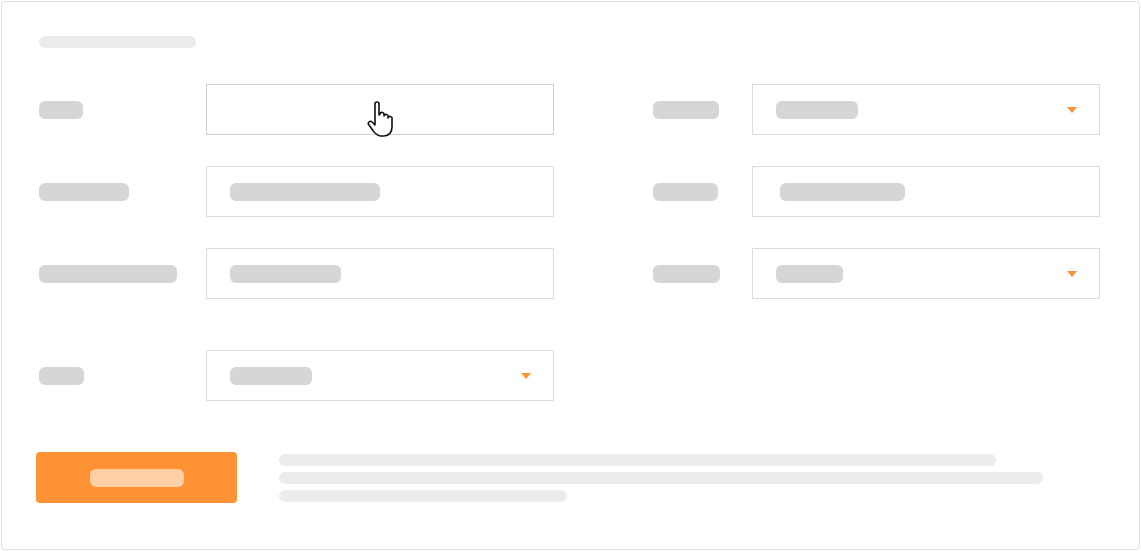 The height and width of the screenshot is (551, 1141). Describe the element at coordinates (809, 273) in the screenshot. I see `value-placeholder` at that location.